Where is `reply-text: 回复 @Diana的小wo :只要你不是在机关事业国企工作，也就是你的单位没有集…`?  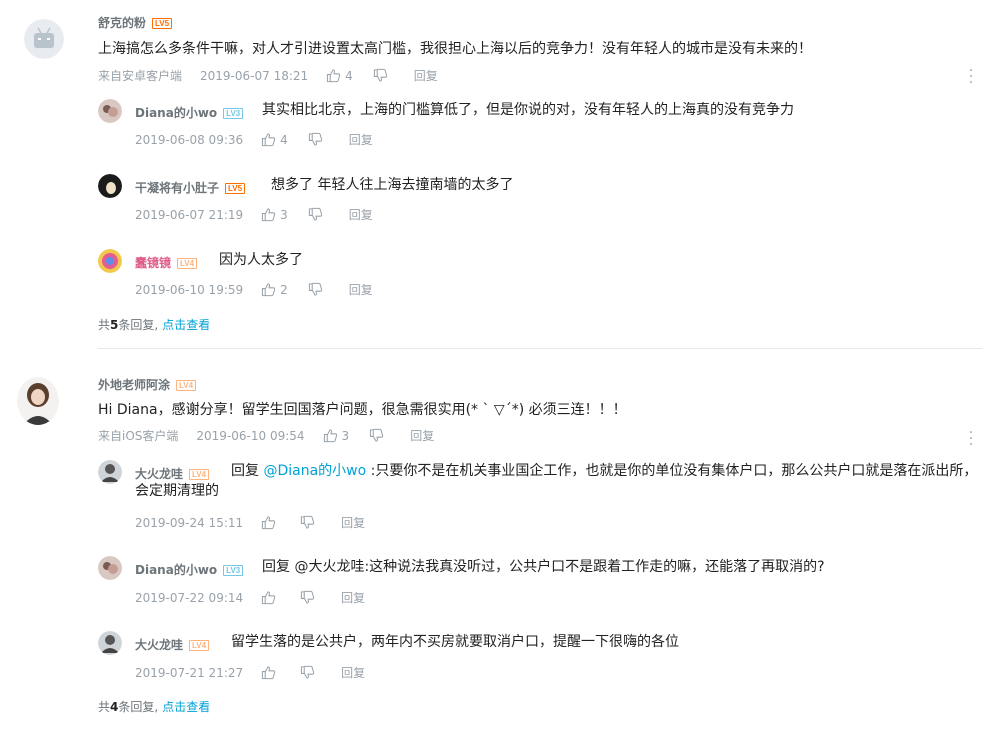
reply-text: 回复 @Diana的小wo :只要你不是在机关事业国企工作，也就是你的单位没有集… is located at coordinates (560, 481).